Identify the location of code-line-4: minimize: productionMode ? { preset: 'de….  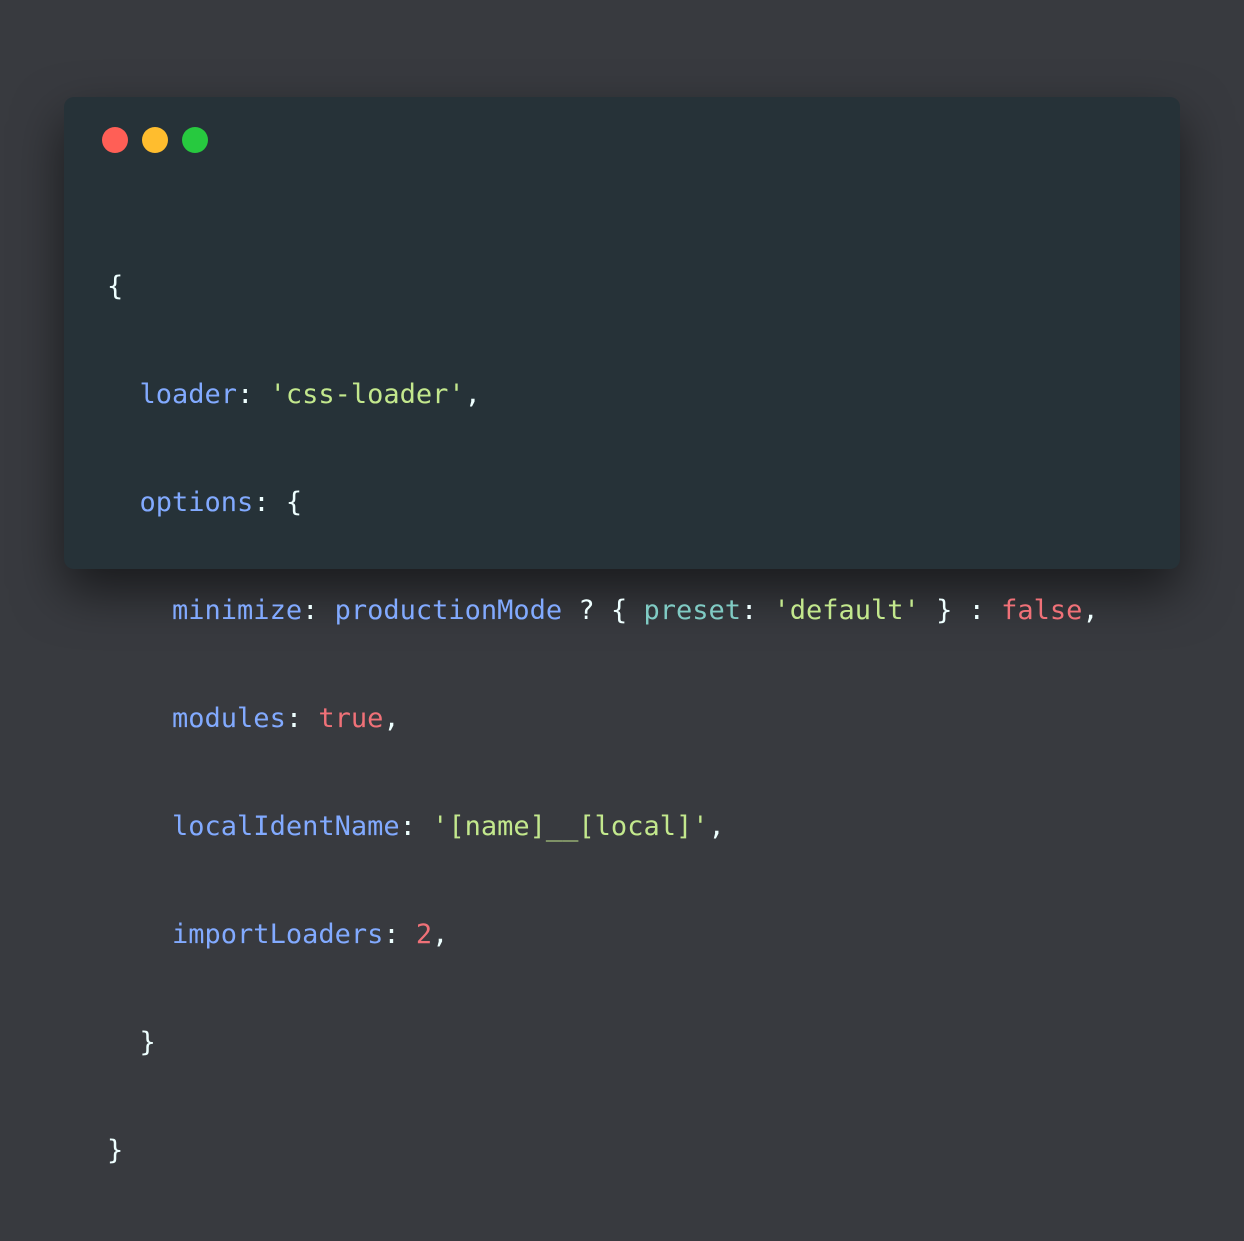
(635, 610).